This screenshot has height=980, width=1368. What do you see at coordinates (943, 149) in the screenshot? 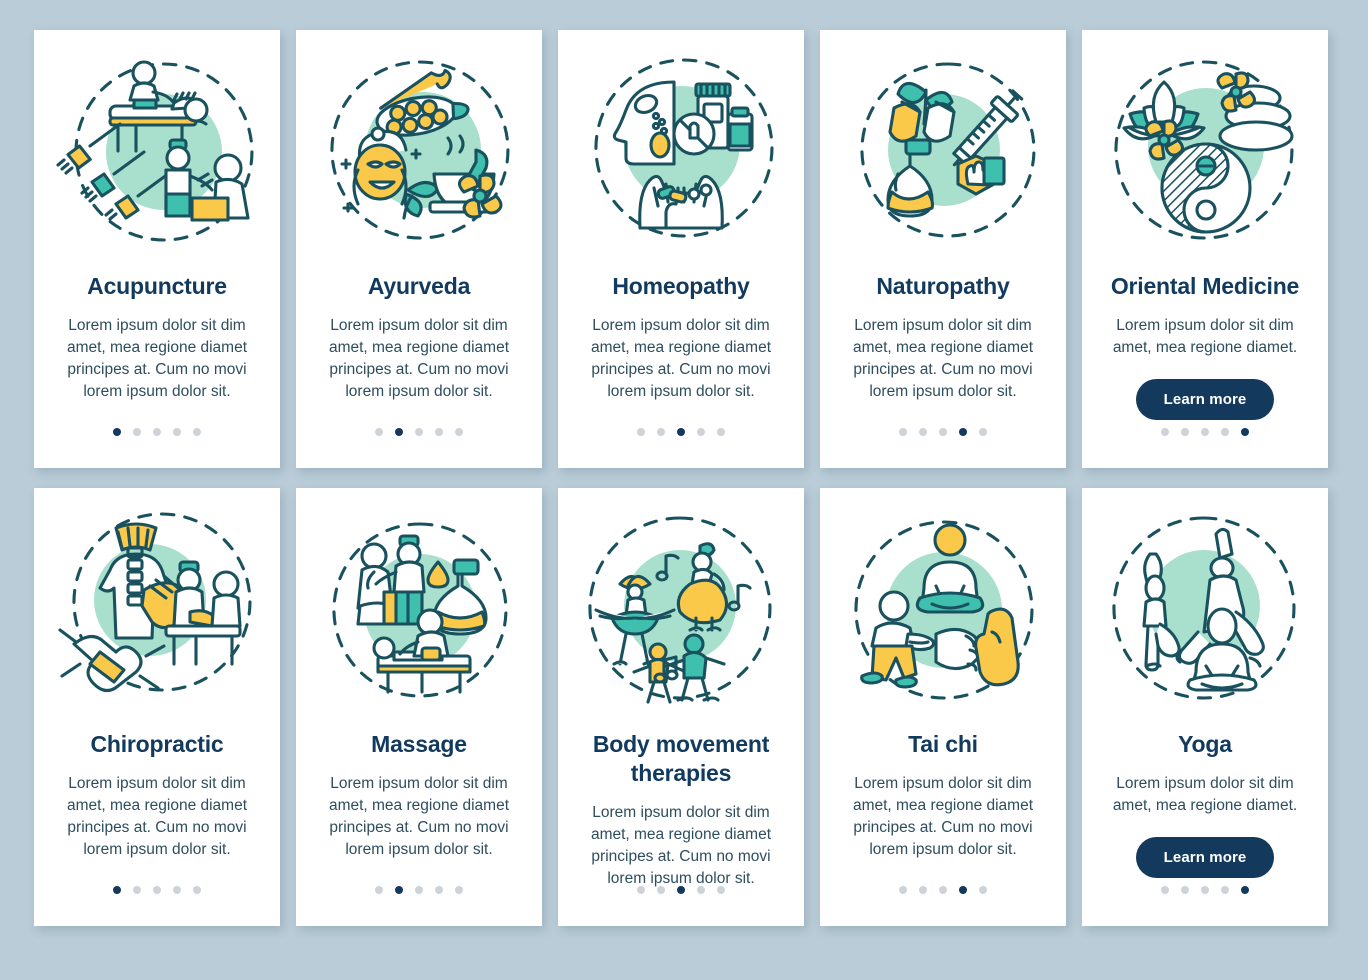
I see `naturopathy-illustration` at bounding box center [943, 149].